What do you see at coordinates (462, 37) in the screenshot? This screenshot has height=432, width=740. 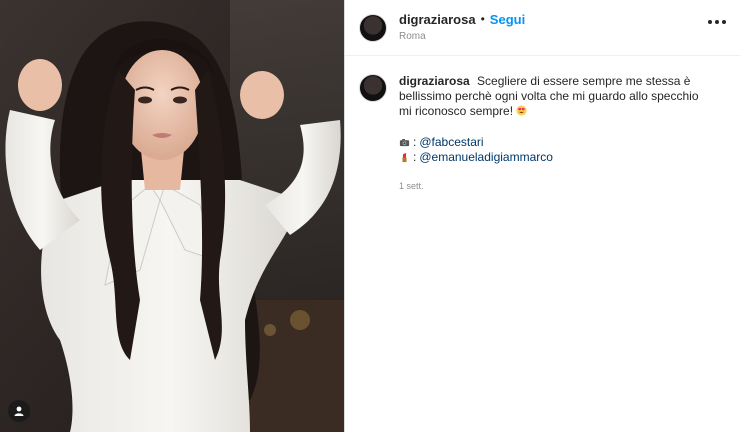 I see `location-link: Roma` at bounding box center [462, 37].